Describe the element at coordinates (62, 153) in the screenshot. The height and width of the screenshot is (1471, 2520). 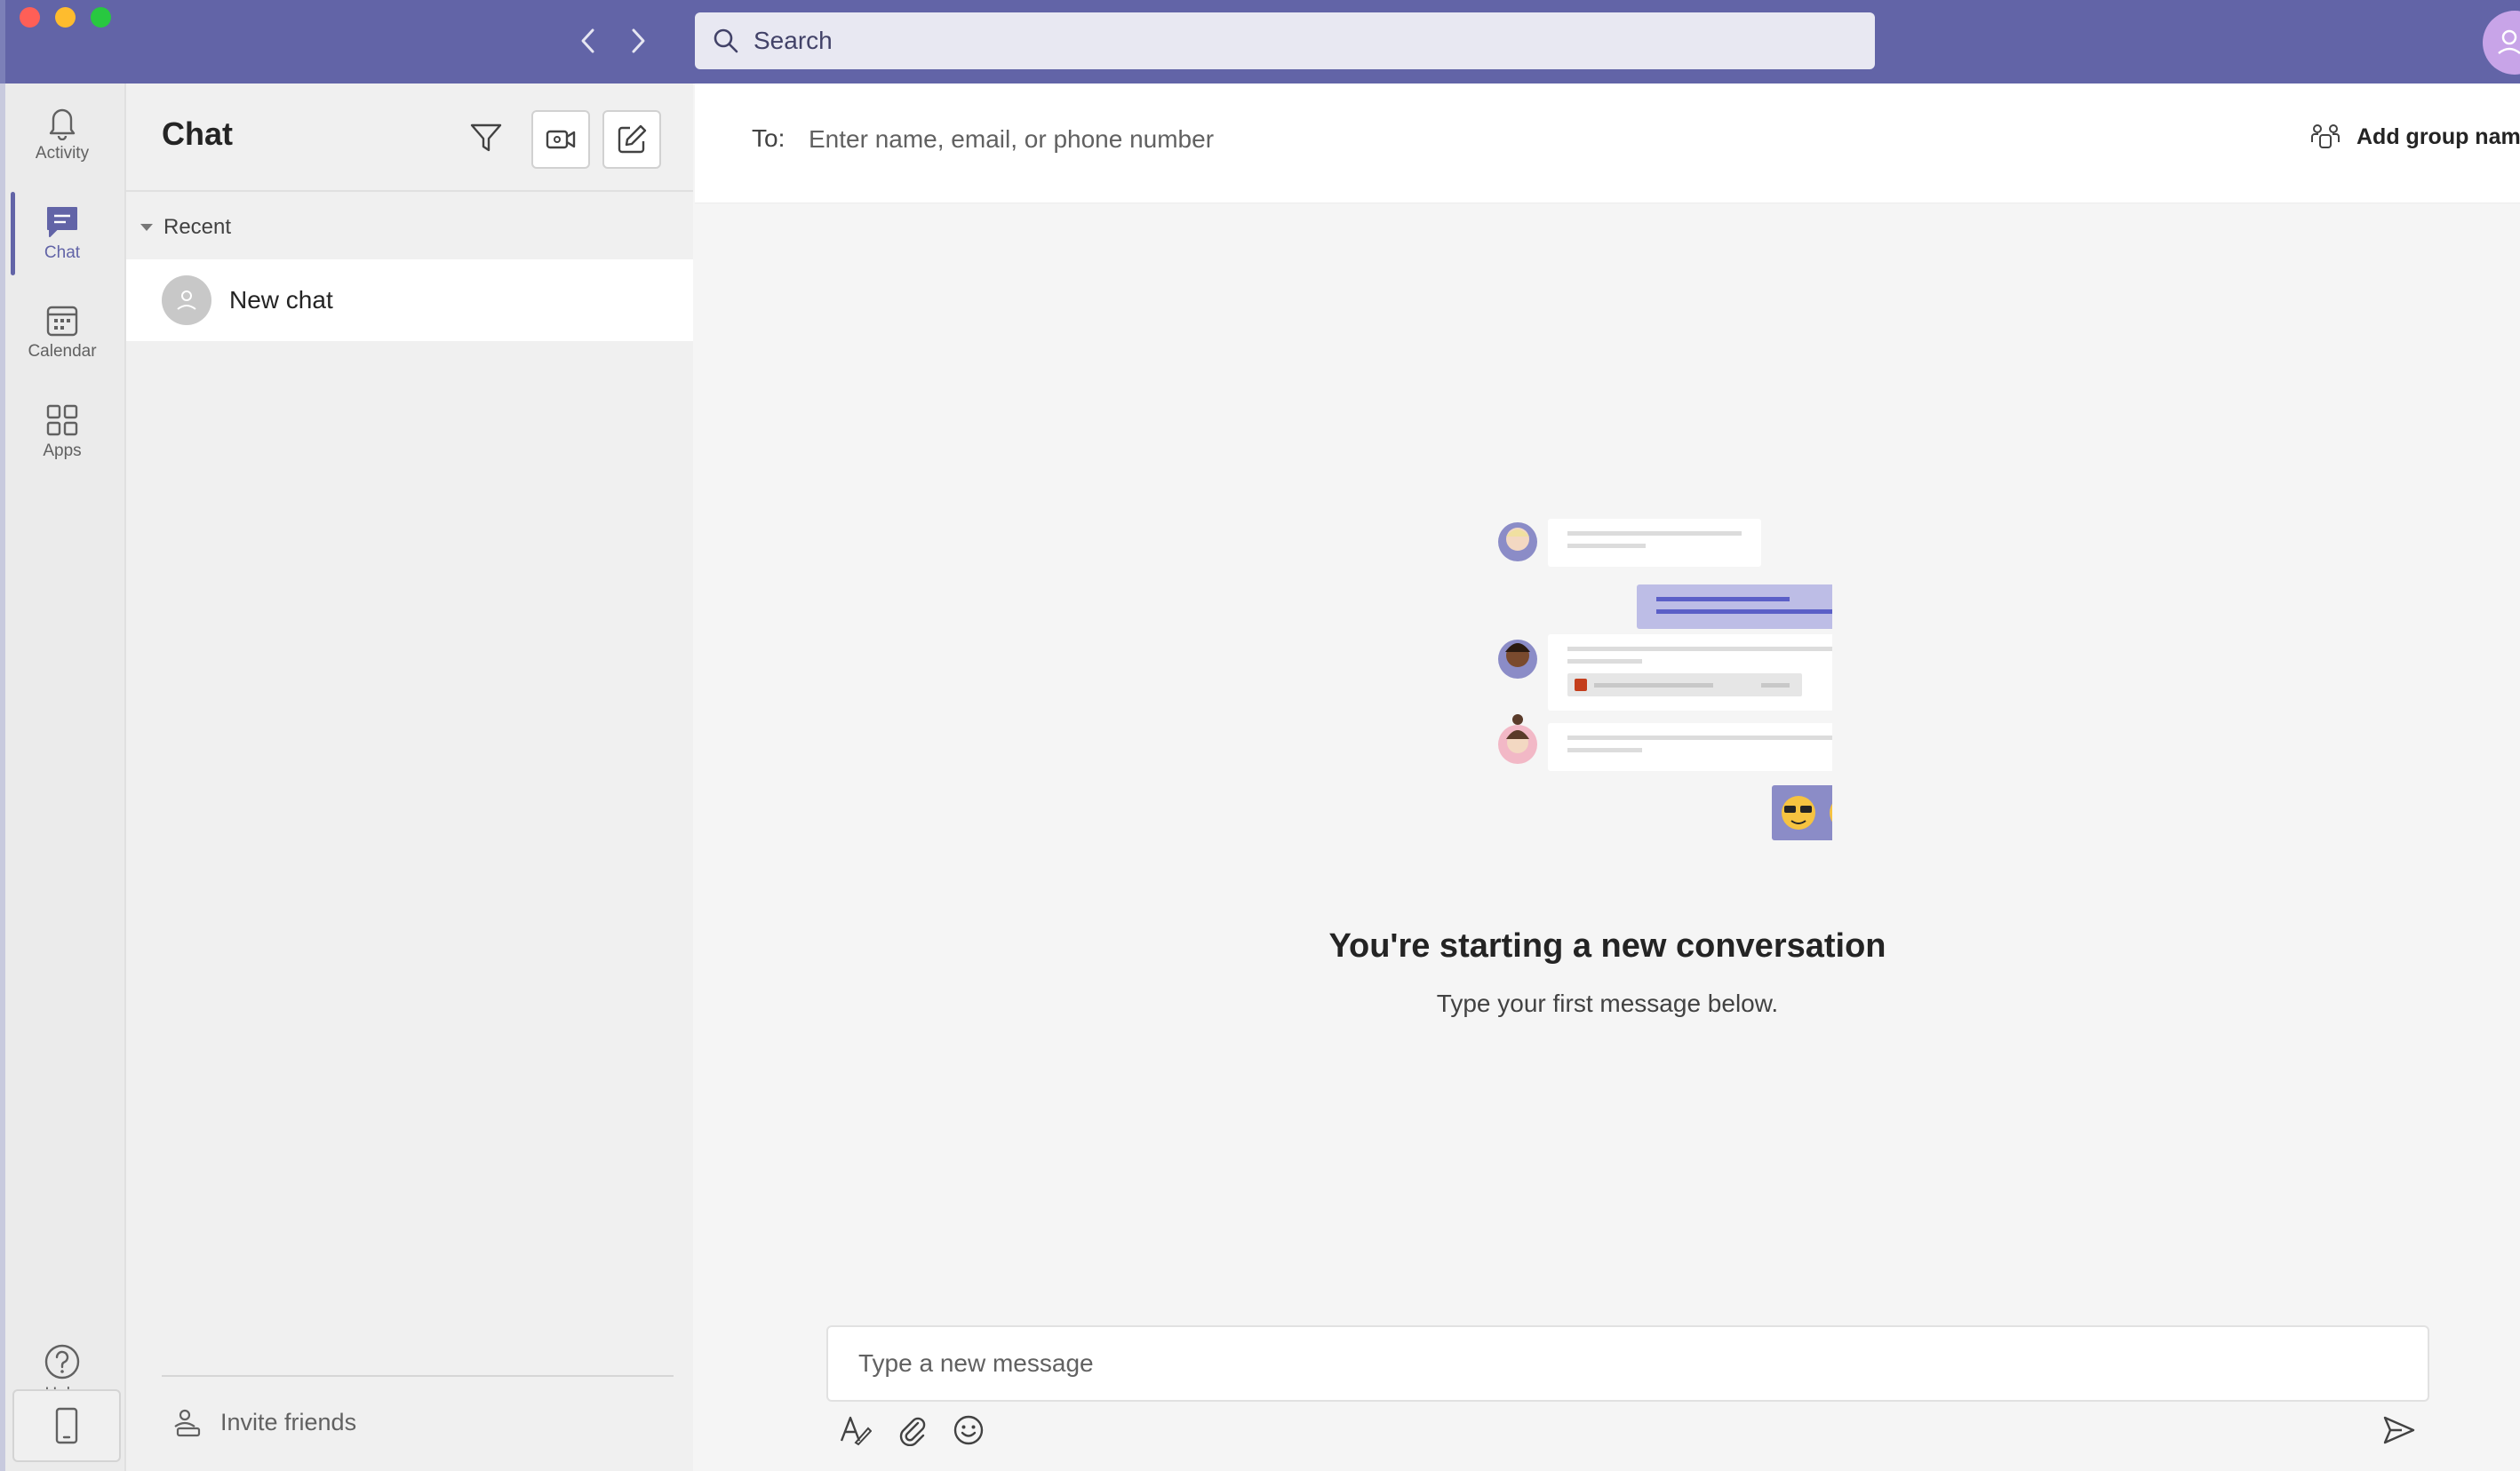
I see `rail-item-label: Activity` at that location.